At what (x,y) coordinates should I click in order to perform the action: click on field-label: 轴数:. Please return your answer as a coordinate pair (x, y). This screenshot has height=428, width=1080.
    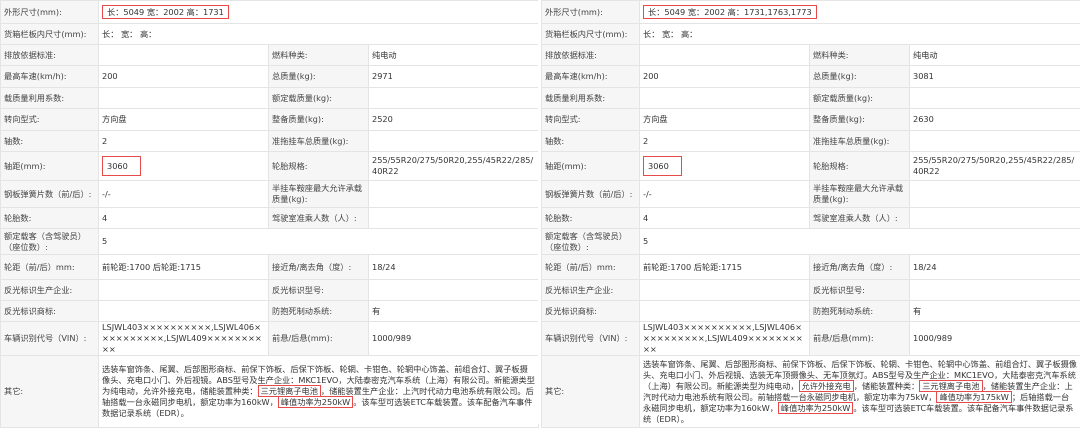
    Looking at the image, I should click on (50, 141).